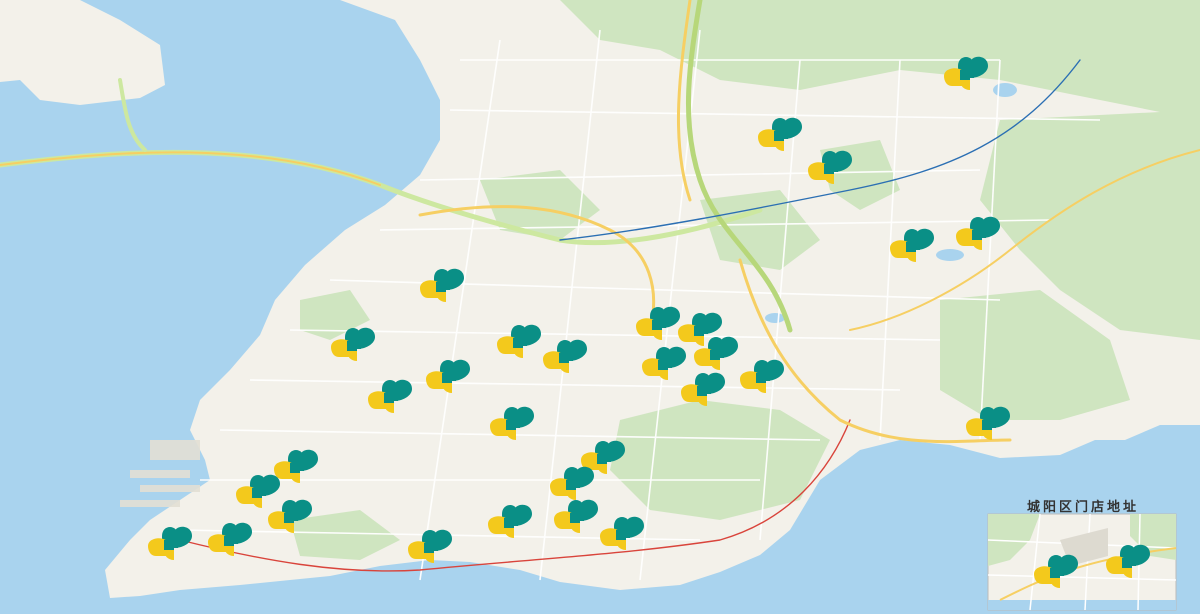 This screenshot has height=614, width=1200. Describe the element at coordinates (1082, 562) in the screenshot. I see `inset-map` at that location.